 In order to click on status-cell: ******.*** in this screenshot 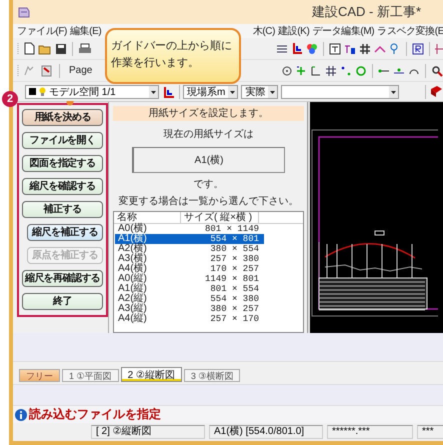, I will do `click(370, 432)`.